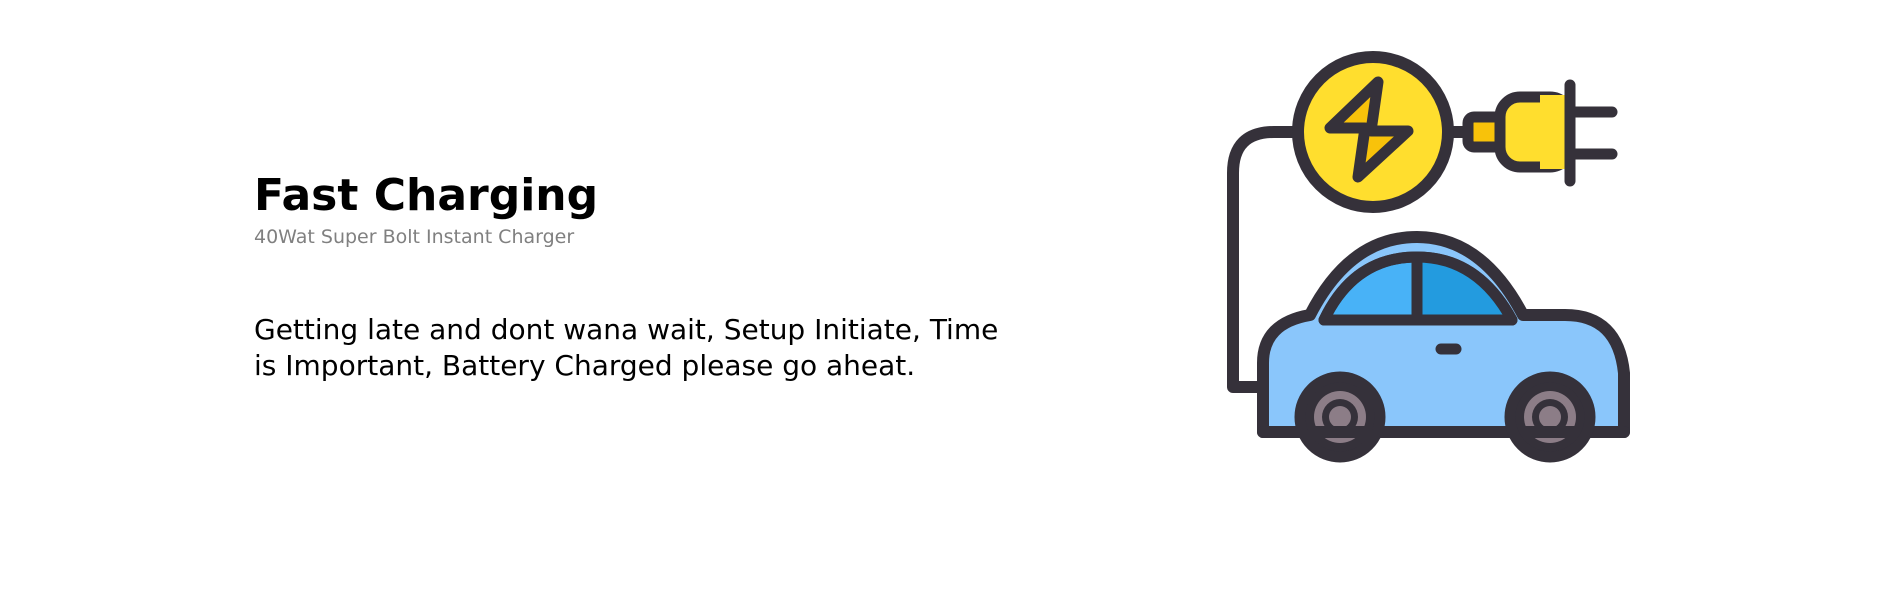 This screenshot has height=608, width=1898. I want to click on charging-bolt-icon, so click(1373, 132).